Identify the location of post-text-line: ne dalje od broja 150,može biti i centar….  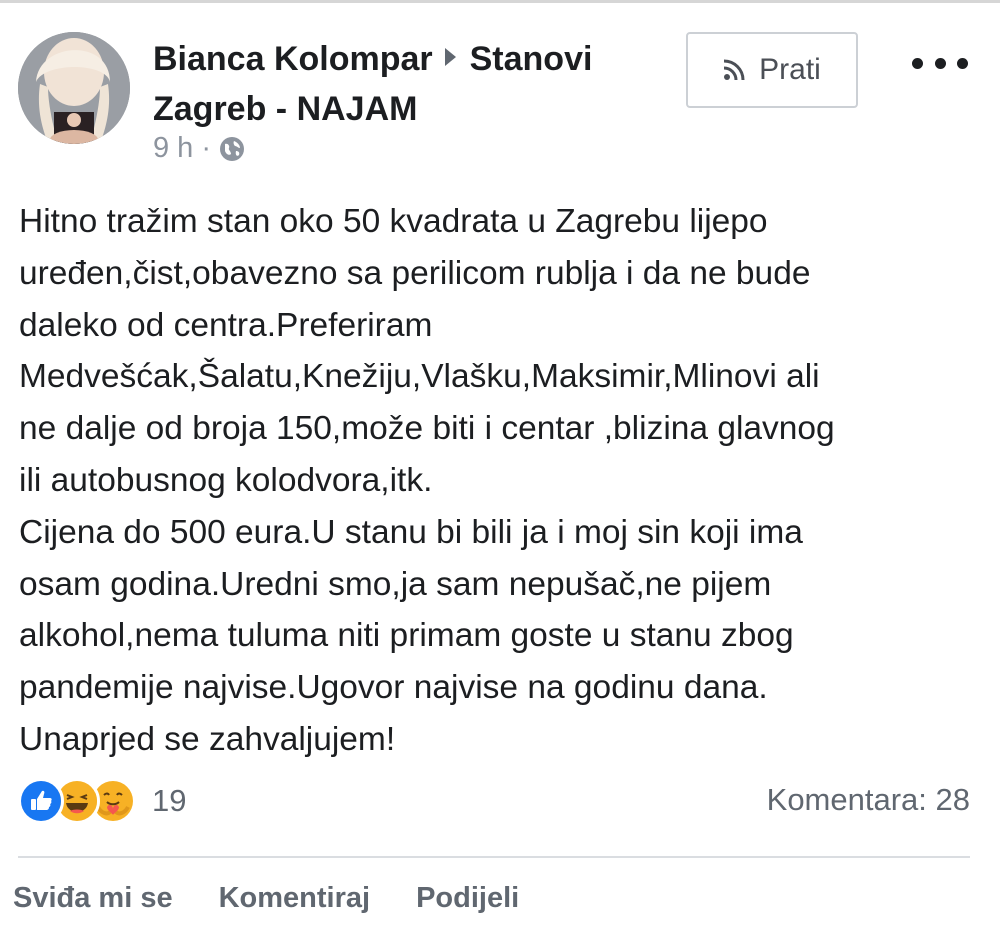
(427, 429).